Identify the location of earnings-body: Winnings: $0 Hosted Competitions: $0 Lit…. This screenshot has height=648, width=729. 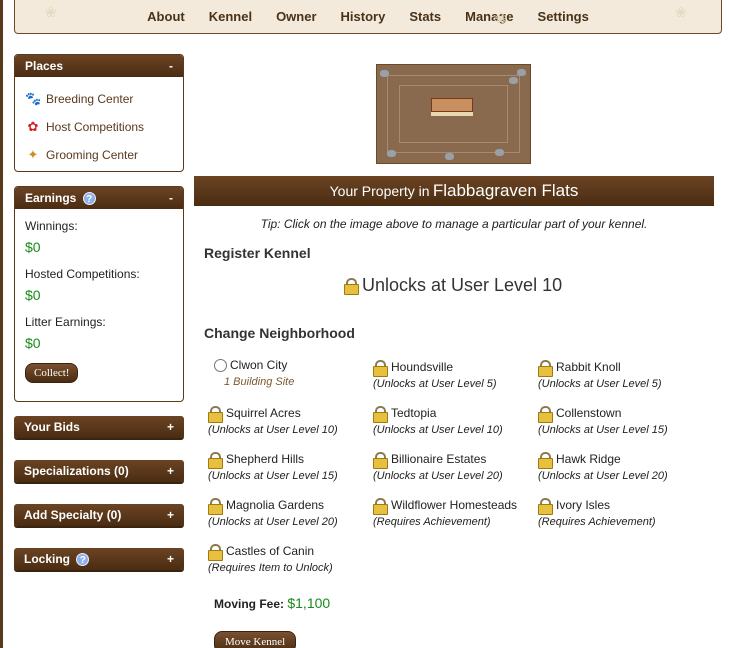
(99, 301).